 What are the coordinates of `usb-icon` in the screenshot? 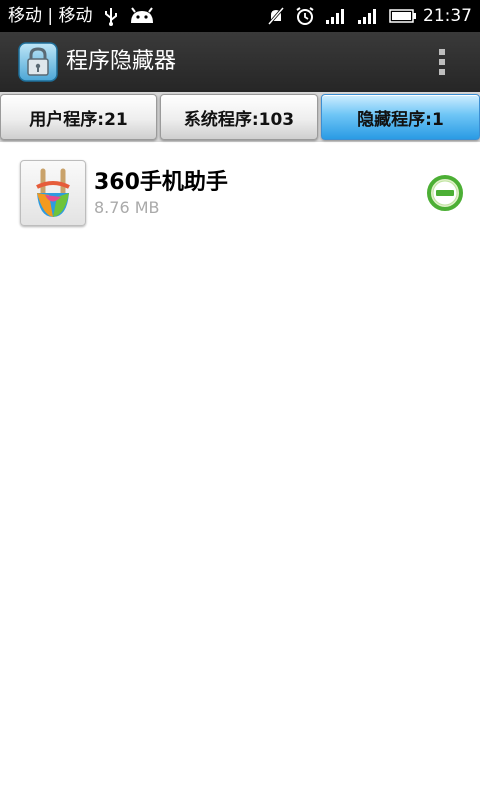 It's located at (110, 17).